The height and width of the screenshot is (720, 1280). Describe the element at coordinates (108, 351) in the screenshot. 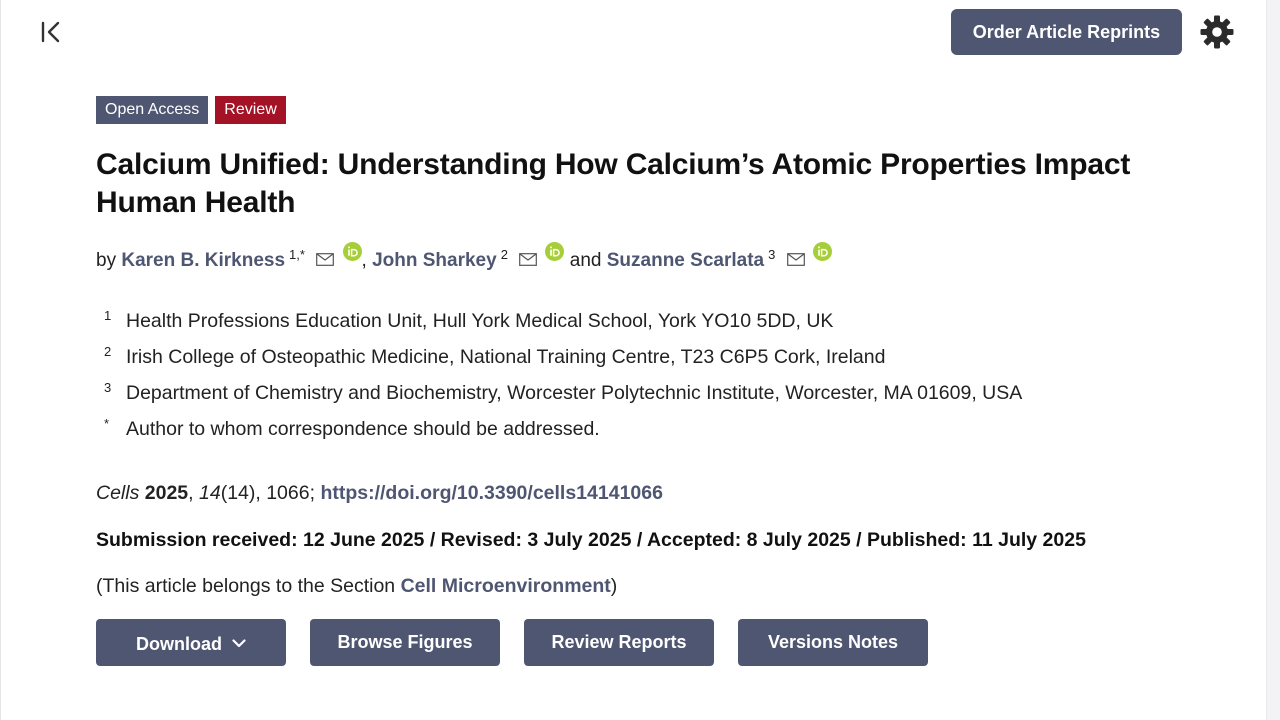

I see `affiliation-number: 2` at that location.